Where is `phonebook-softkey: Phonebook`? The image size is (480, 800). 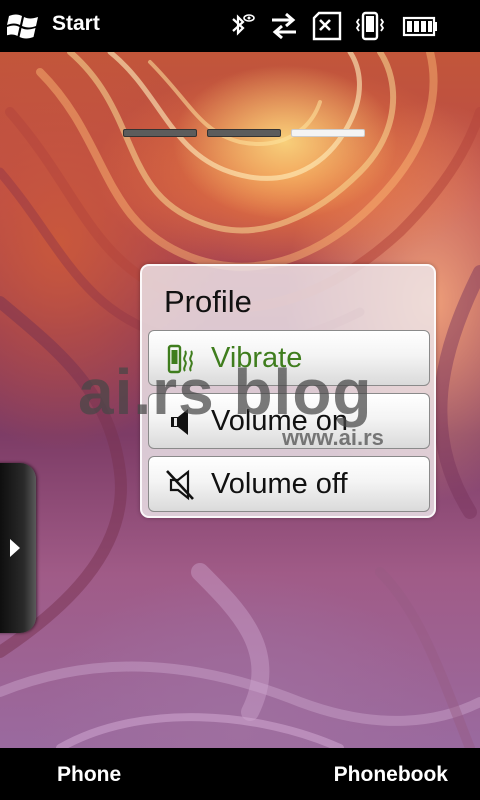 phonebook-softkey: Phonebook is located at coordinates (391, 775).